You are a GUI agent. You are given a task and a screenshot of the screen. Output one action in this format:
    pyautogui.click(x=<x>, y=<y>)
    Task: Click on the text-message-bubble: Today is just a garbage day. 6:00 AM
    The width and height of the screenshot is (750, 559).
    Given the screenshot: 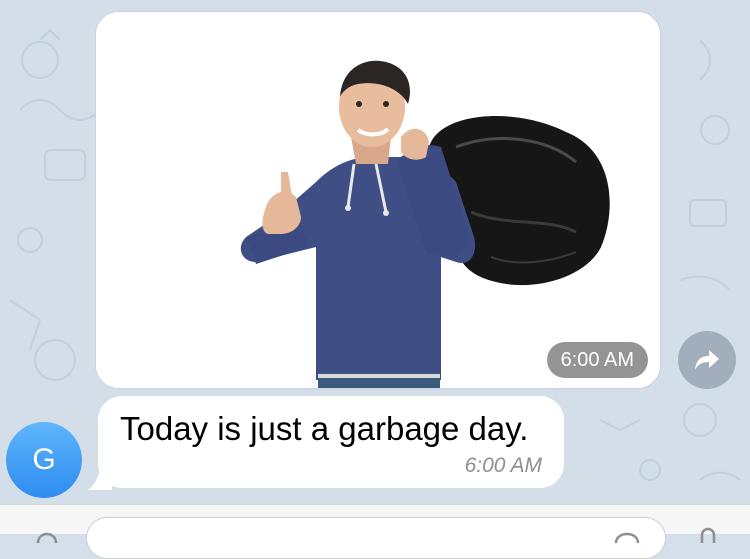 What is the action you would take?
    pyautogui.click(x=331, y=442)
    